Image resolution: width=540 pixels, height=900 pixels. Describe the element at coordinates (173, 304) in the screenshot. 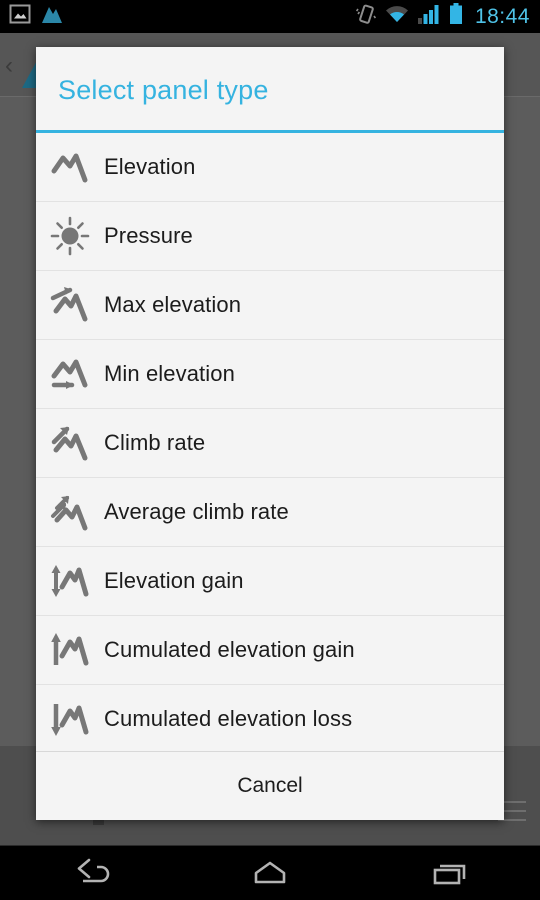

I see `list-item-label: Max elevation` at that location.